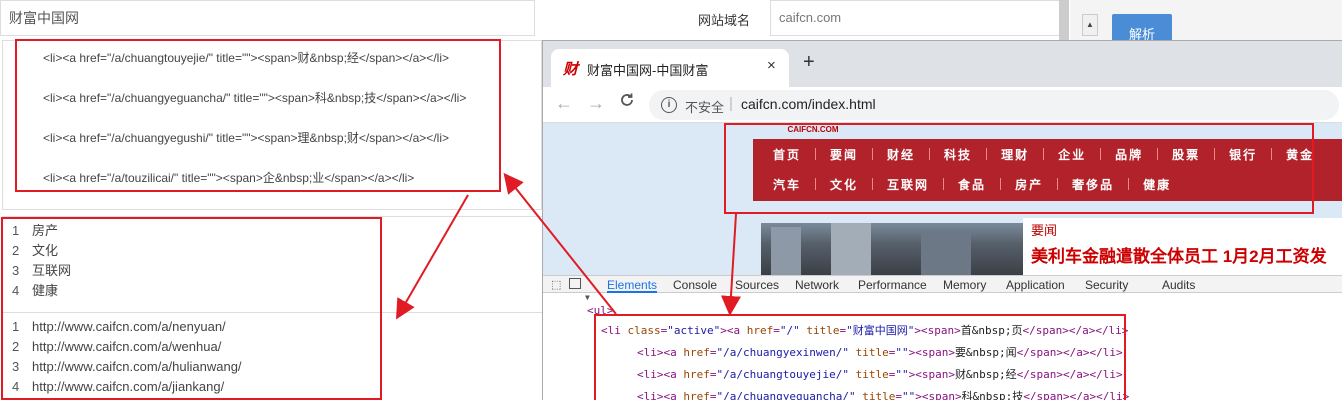 The image size is (1342, 400). Describe the element at coordinates (695, 285) in the screenshot. I see `devtools-tab-console: Console` at that location.